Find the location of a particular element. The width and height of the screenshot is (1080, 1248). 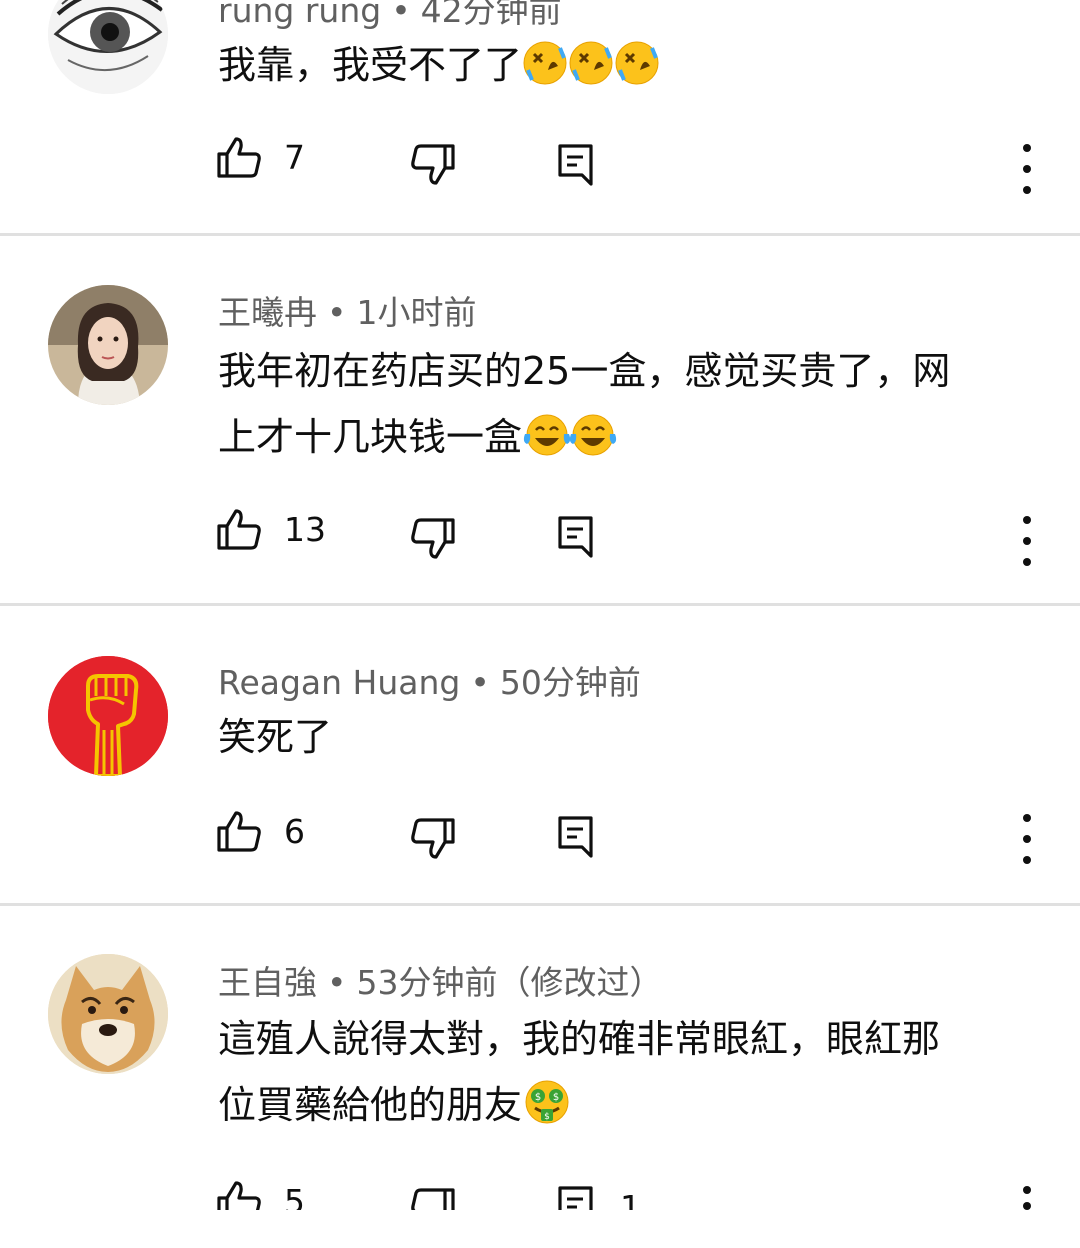

comment-text: 這殖人說得太對，我的確非常眼紅，眼紅那 位買藥給他的朋友 $ $ $ is located at coordinates (628, 1072).